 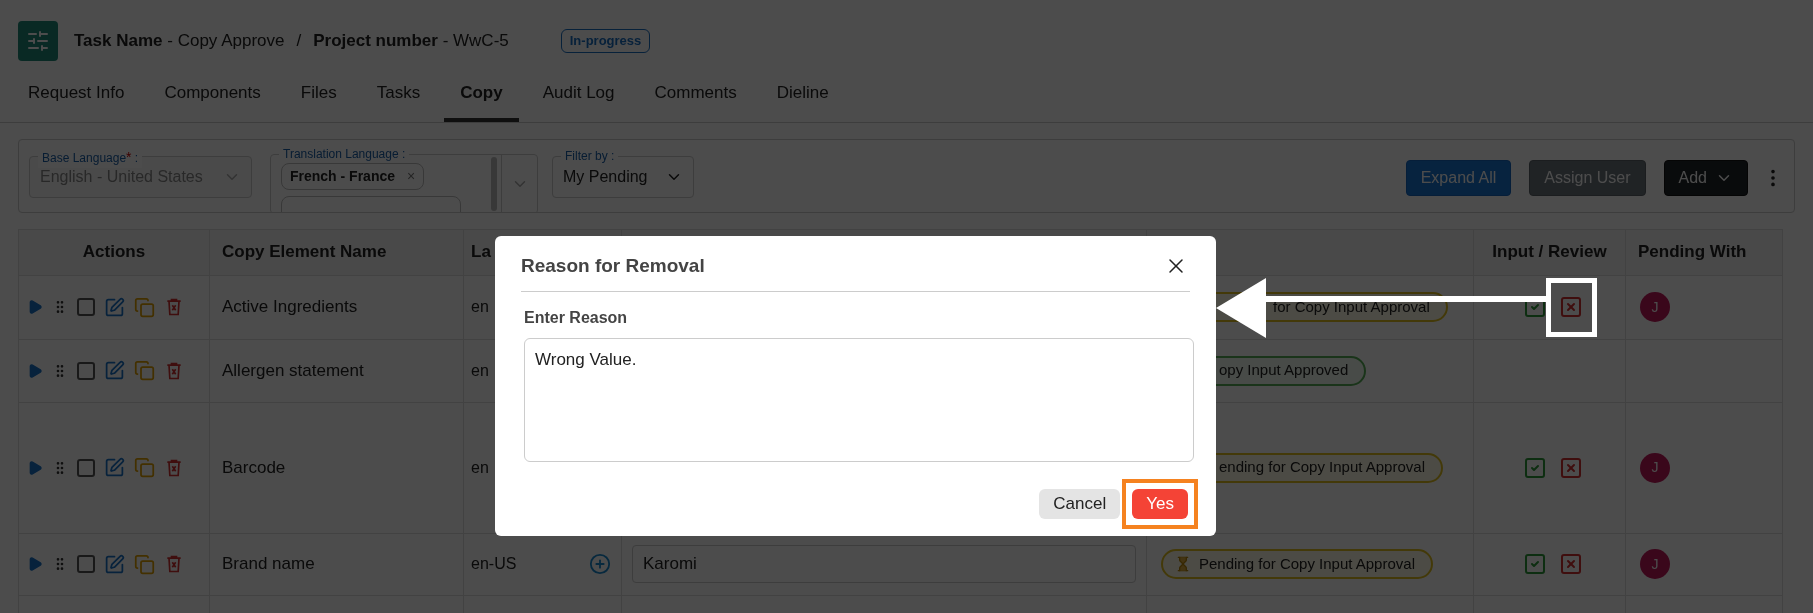 What do you see at coordinates (114, 252) in the screenshot?
I see `column-header: Actions` at bounding box center [114, 252].